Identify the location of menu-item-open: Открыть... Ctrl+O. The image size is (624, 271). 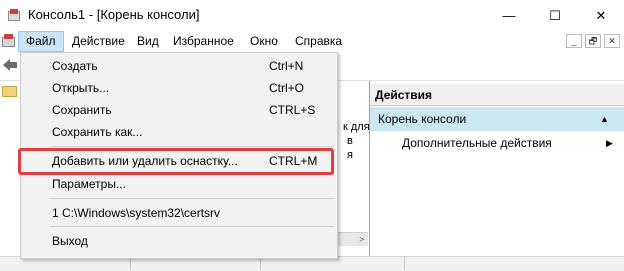
(179, 88).